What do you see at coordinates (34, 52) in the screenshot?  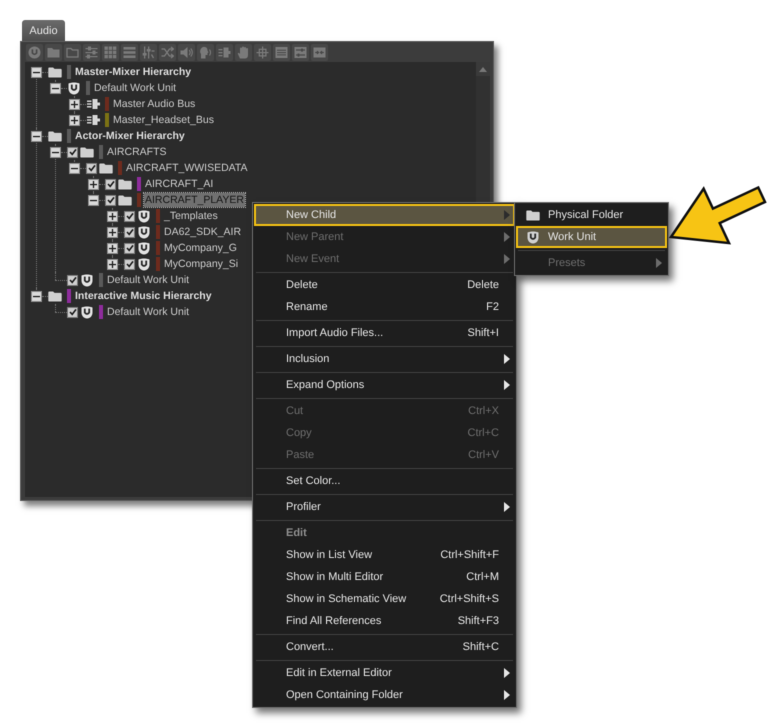 I see `round-badge-icon` at bounding box center [34, 52].